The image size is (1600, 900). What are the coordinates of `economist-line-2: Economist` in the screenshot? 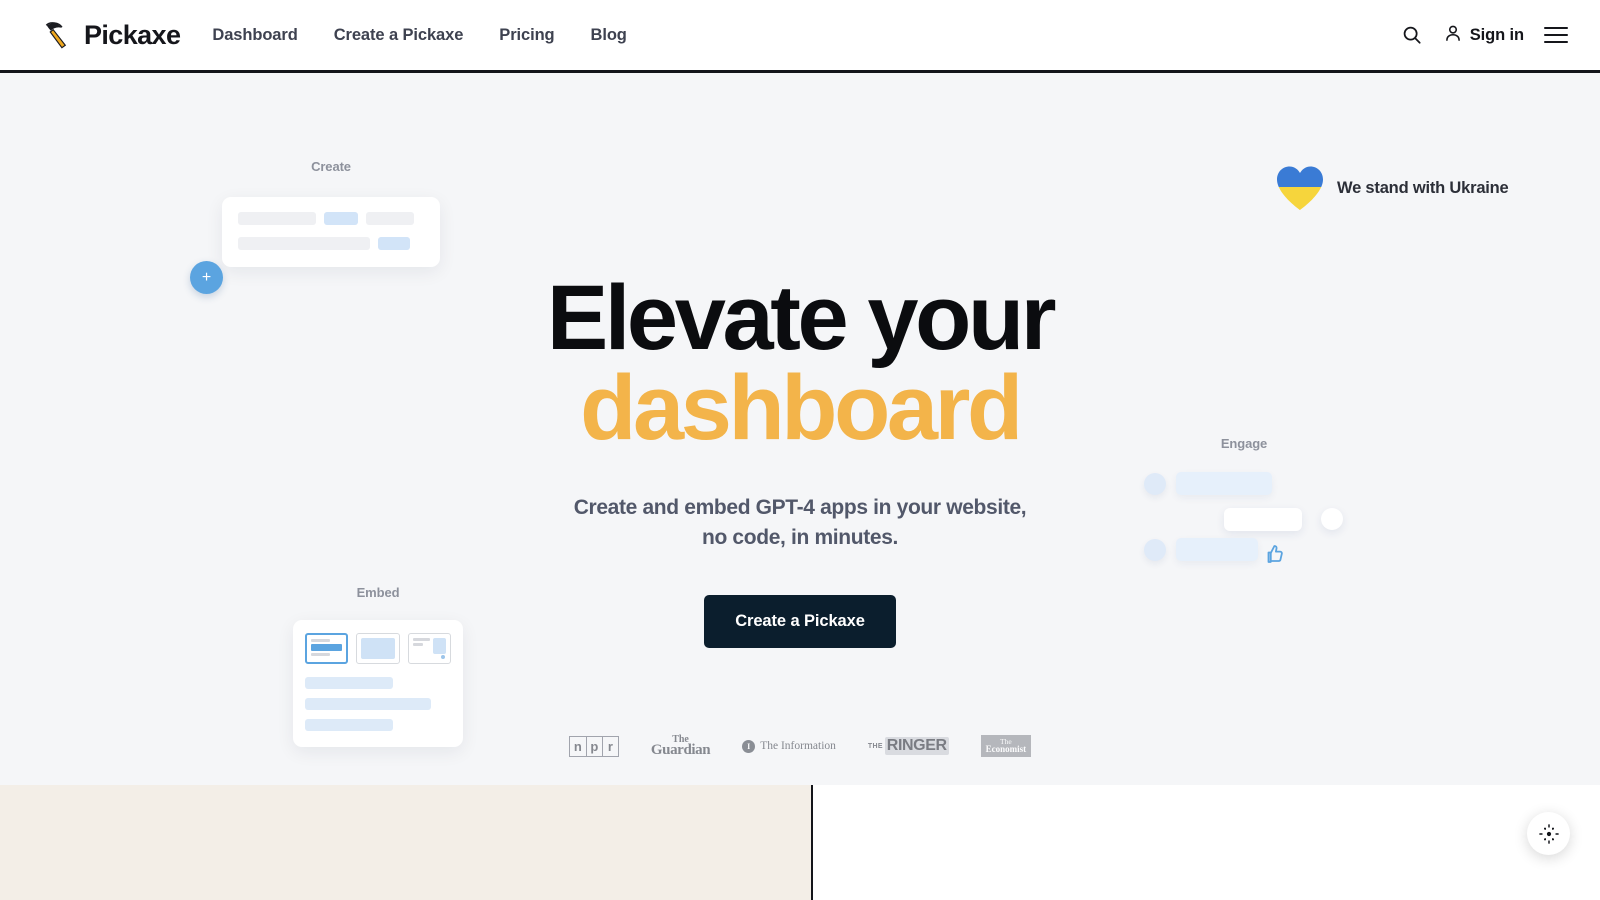 It's located at (1006, 749).